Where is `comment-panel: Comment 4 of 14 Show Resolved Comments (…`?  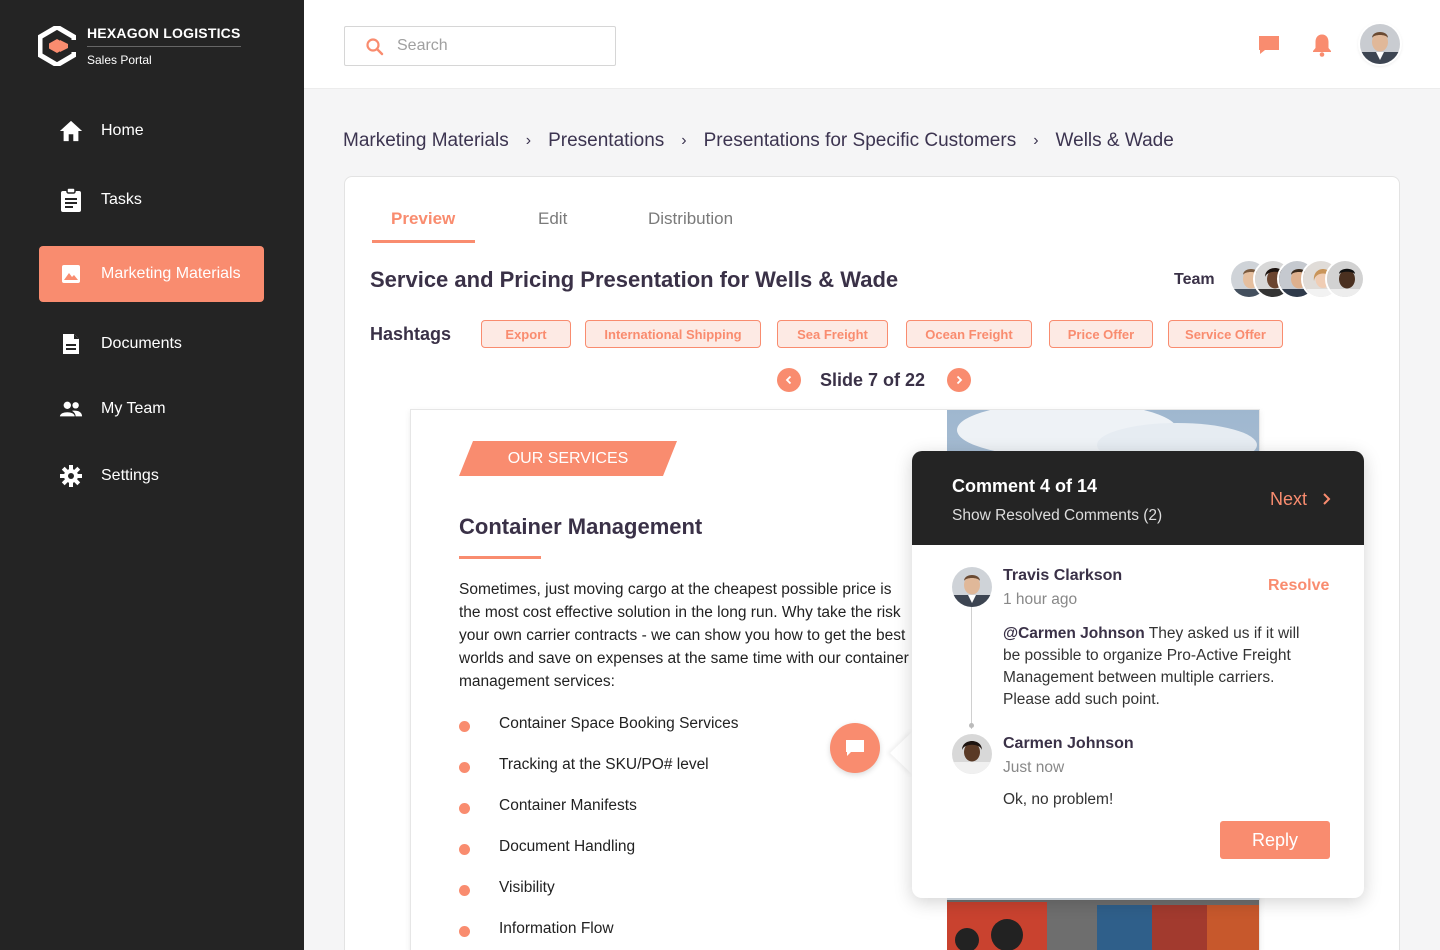 comment-panel: Comment 4 of 14 Show Resolved Comments (… is located at coordinates (1138, 674).